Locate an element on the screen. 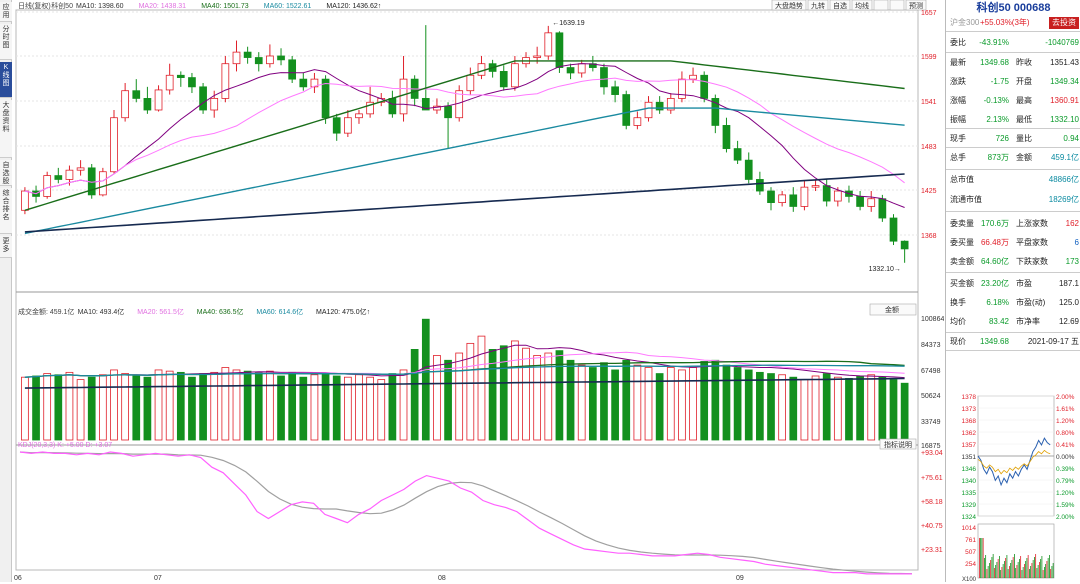 This screenshot has width=1080, height=584. quote-value-5: 726 is located at coordinates (1002, 138).